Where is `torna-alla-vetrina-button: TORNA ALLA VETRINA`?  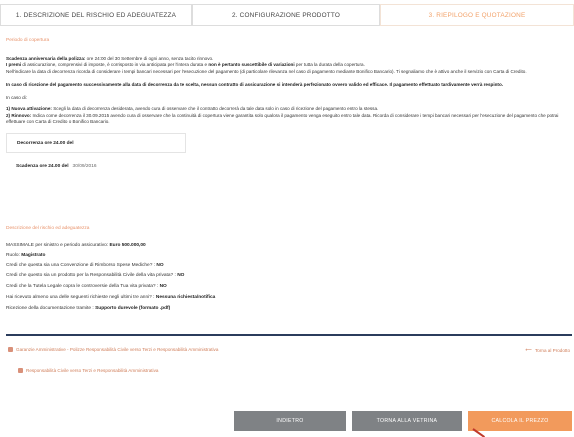 torna-alla-vetrina-button: TORNA ALLA VETRINA is located at coordinates (407, 421).